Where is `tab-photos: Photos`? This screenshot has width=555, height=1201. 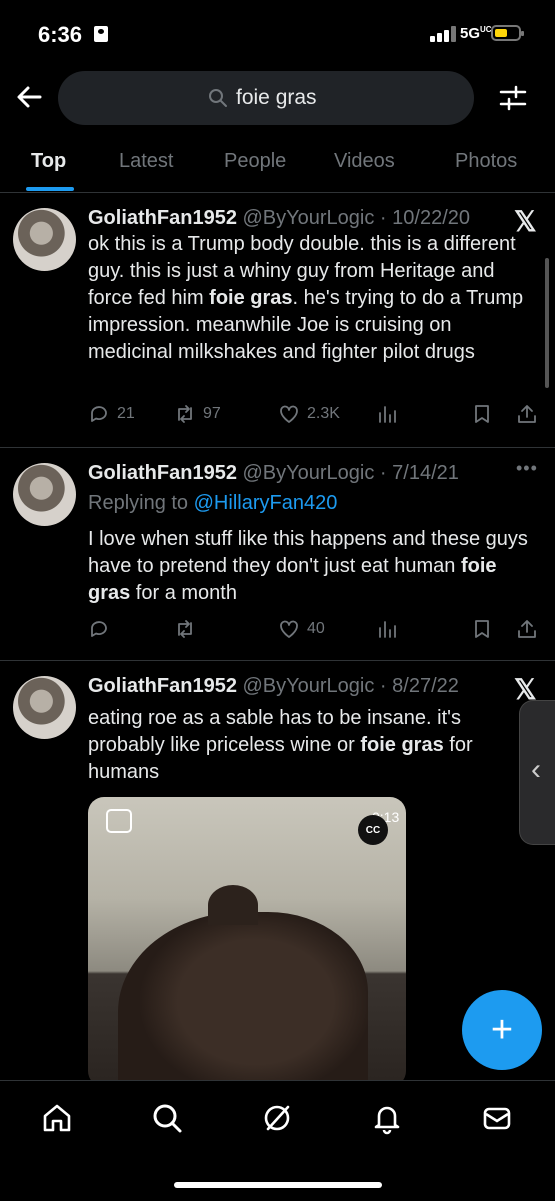 tab-photos: Photos is located at coordinates (486, 161).